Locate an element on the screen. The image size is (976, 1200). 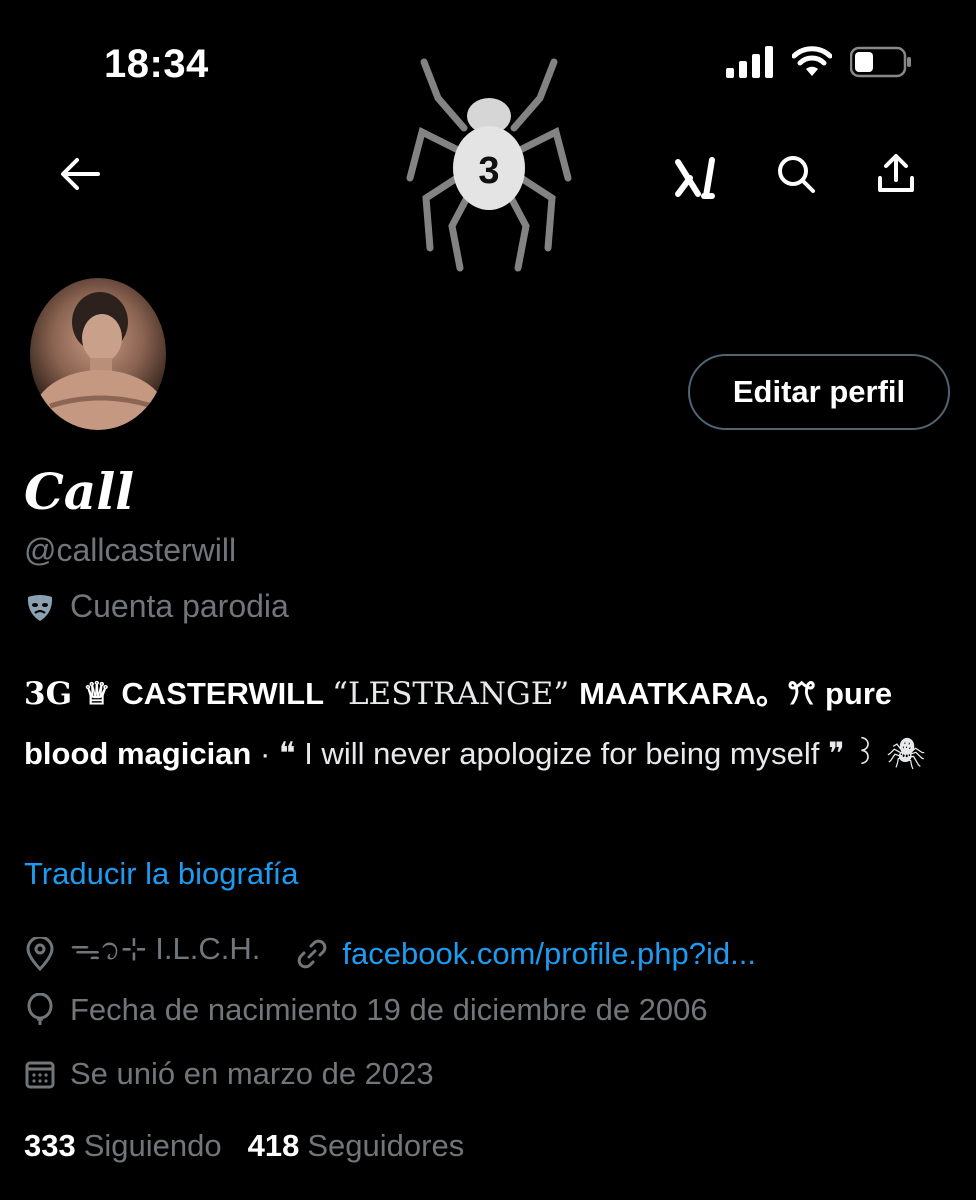
signal-icon is located at coordinates (749, 62).